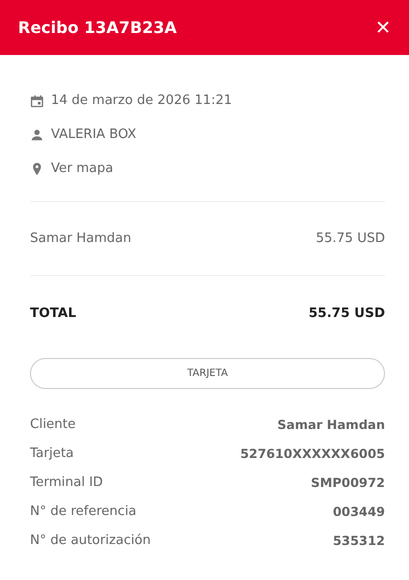  Describe the element at coordinates (358, 540) in the screenshot. I see `detail-value: 535312` at that location.